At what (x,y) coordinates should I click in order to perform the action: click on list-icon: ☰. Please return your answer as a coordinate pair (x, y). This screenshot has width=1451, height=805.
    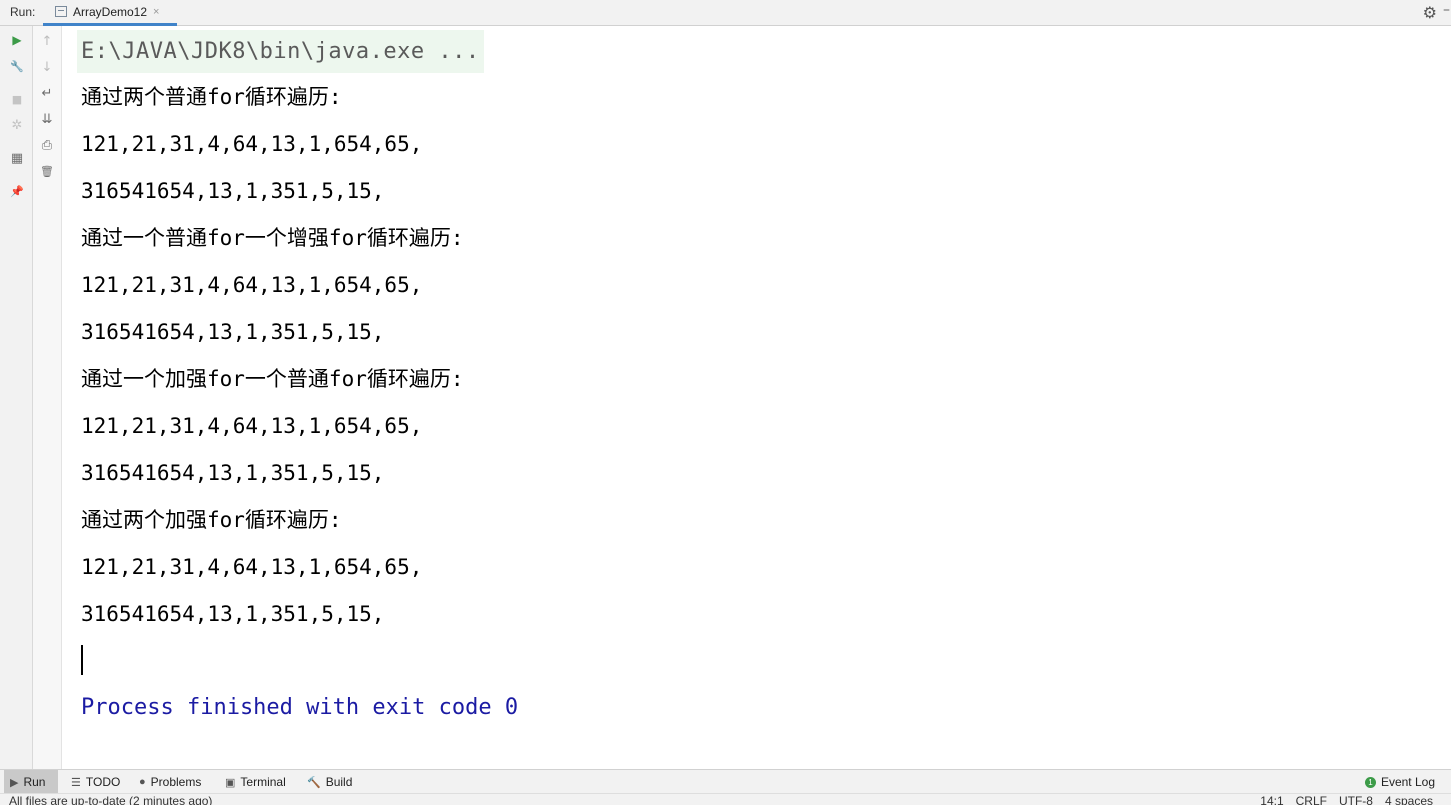
    Looking at the image, I should click on (76, 782).